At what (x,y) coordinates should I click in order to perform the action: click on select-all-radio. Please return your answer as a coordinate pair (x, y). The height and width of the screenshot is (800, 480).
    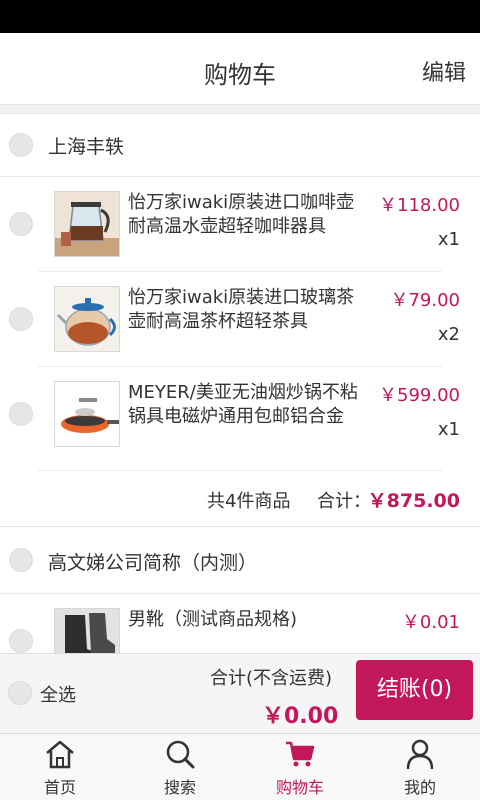
    Looking at the image, I should click on (20, 693).